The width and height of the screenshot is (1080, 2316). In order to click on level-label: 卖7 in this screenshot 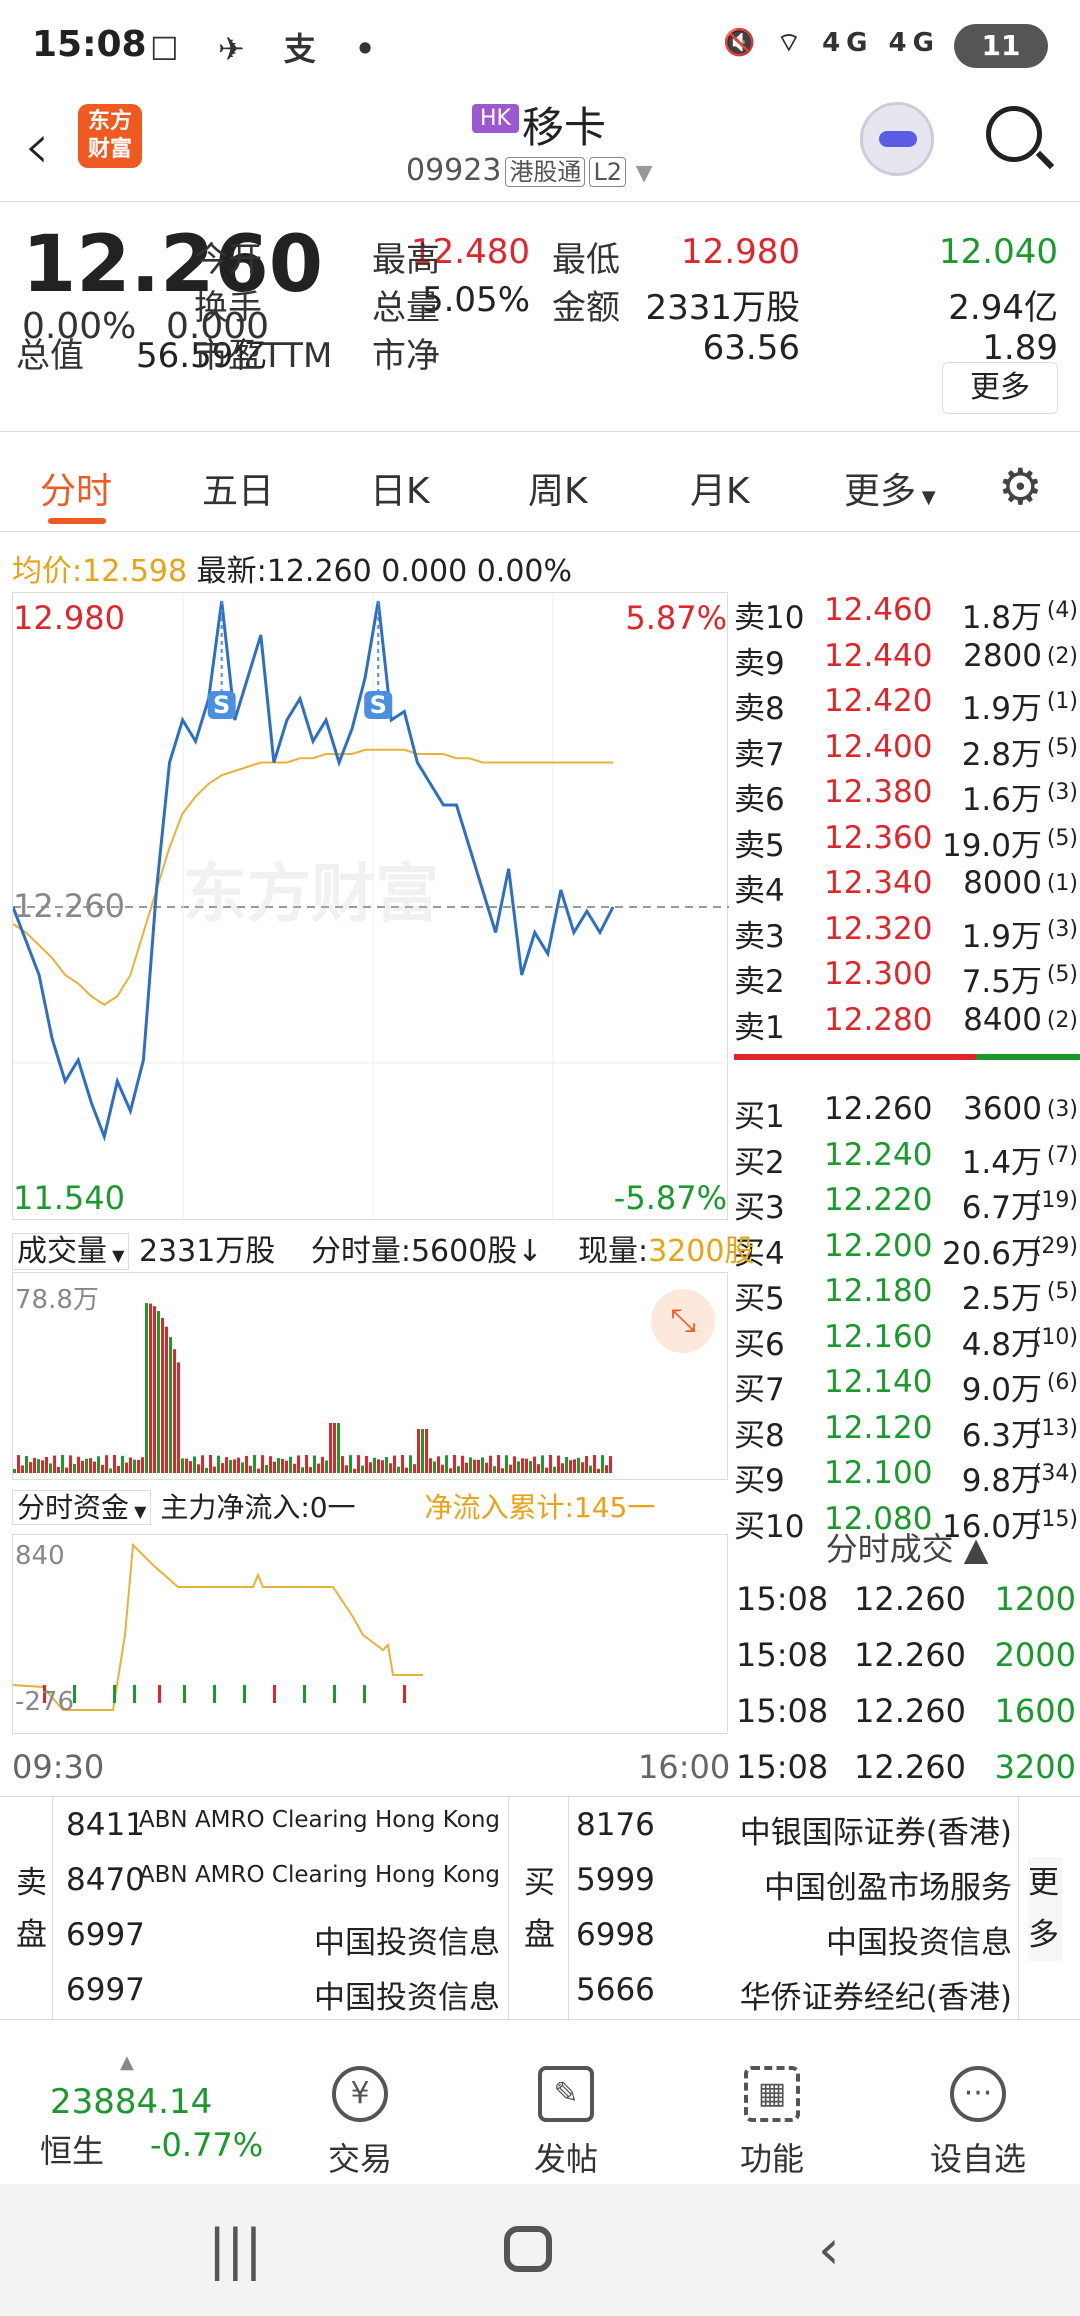, I will do `click(759, 754)`.